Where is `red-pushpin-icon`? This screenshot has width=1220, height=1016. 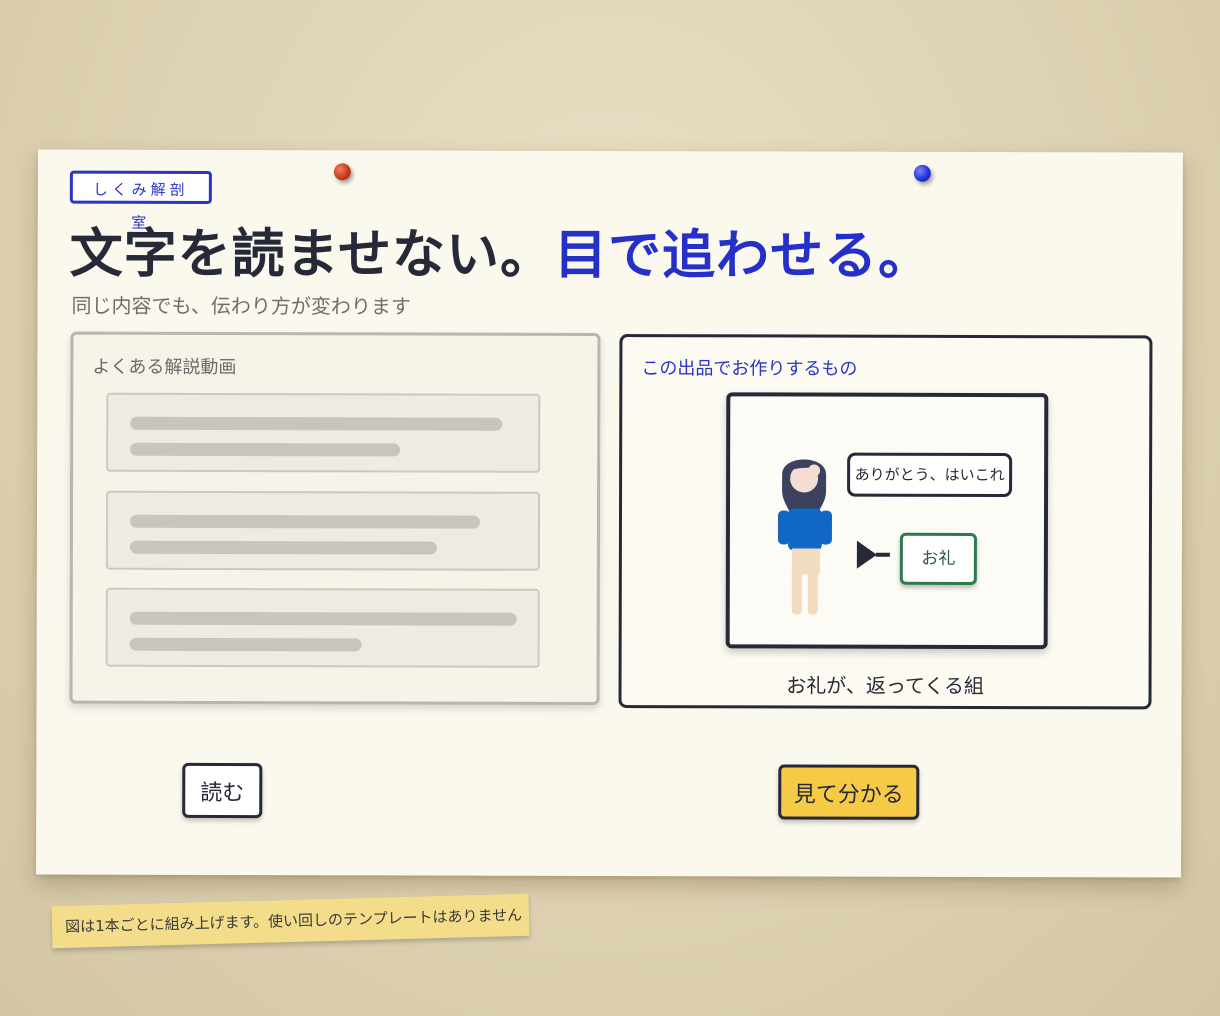
red-pushpin-icon is located at coordinates (342, 172).